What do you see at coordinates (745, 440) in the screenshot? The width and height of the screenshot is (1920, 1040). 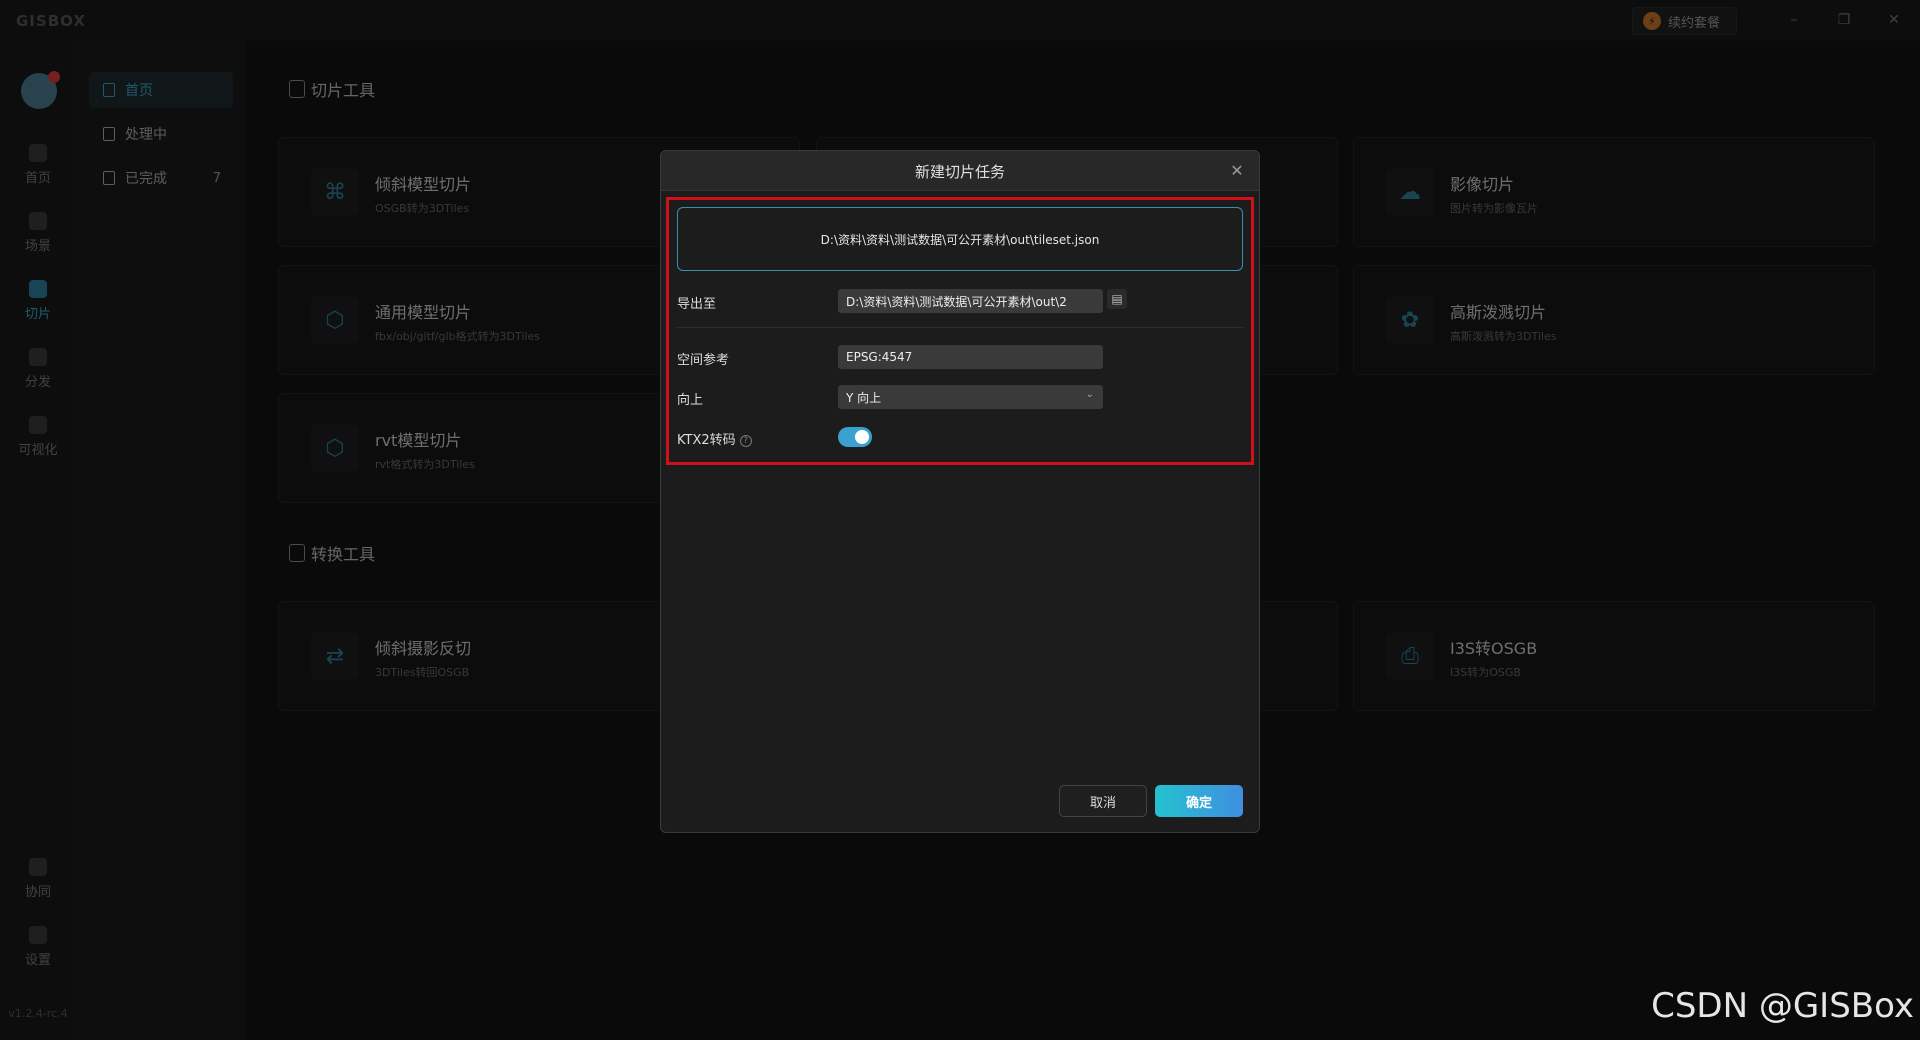 I see `help-icon: ?` at bounding box center [745, 440].